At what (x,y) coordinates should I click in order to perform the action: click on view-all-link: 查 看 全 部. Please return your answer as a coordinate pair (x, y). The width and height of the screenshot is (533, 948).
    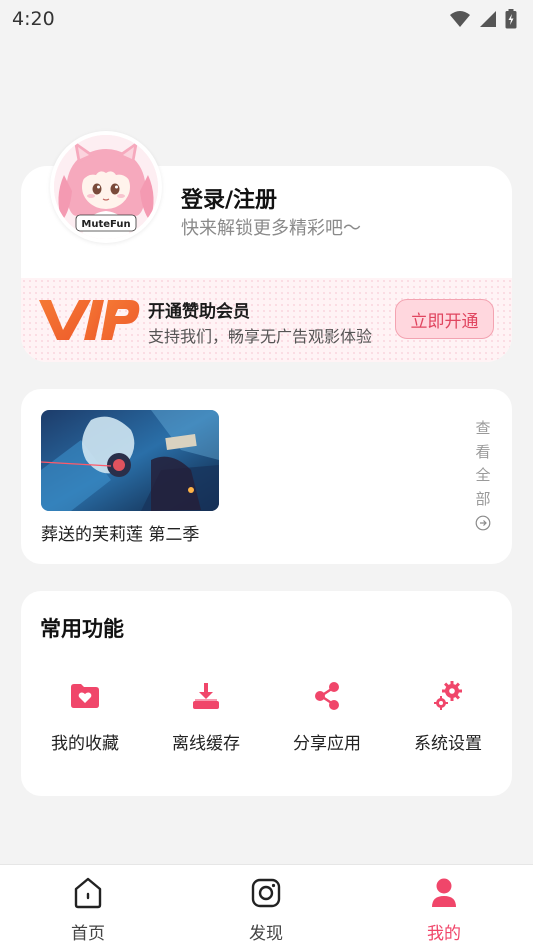
    Looking at the image, I should click on (483, 474).